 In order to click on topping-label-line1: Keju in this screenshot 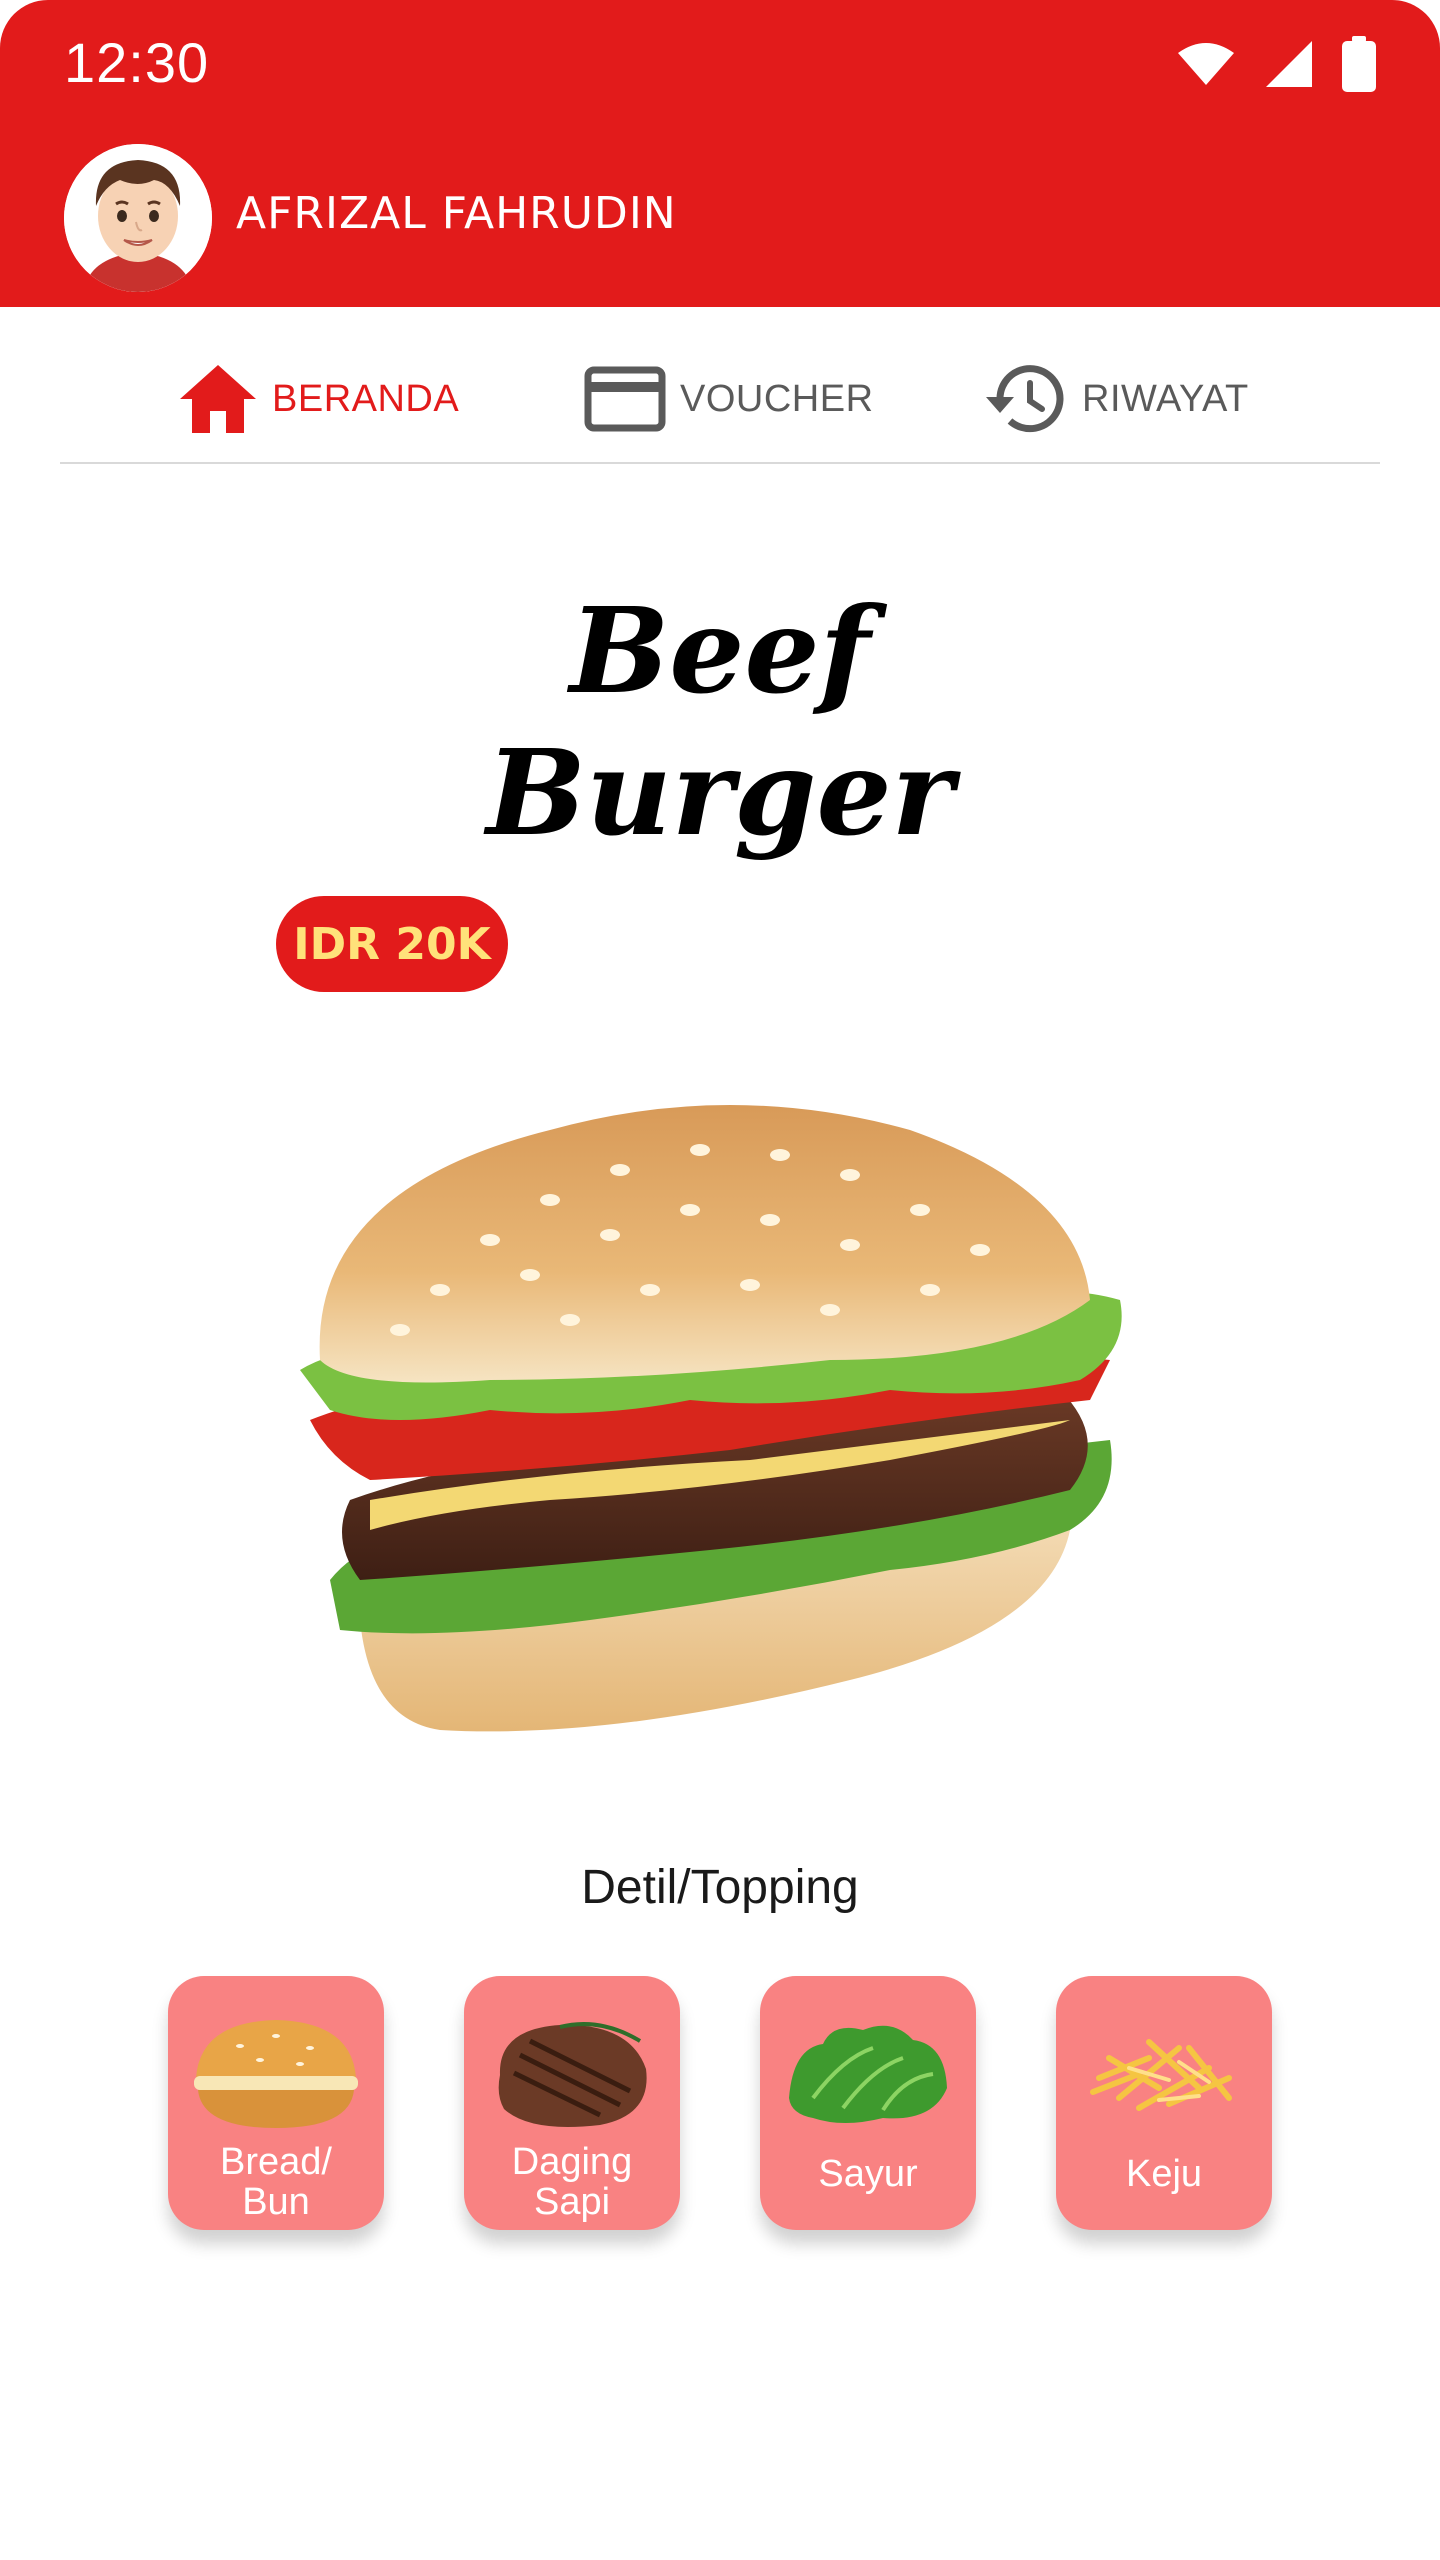, I will do `click(1164, 2174)`.